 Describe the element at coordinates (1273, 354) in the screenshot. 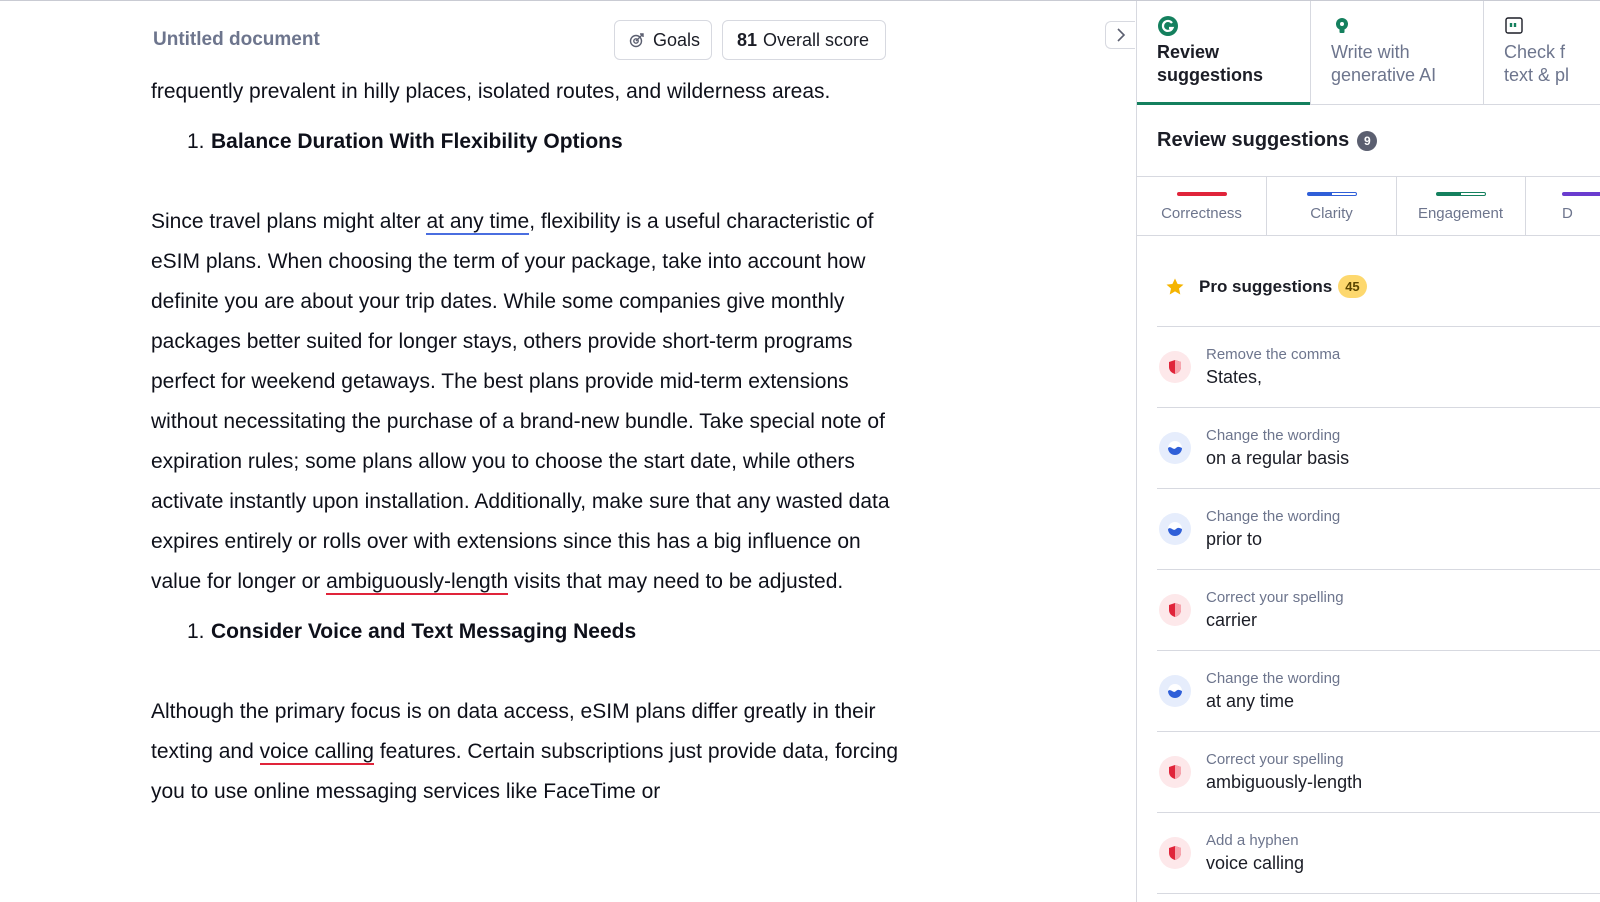

I see `suggestion-kind: Remove the comma` at that location.